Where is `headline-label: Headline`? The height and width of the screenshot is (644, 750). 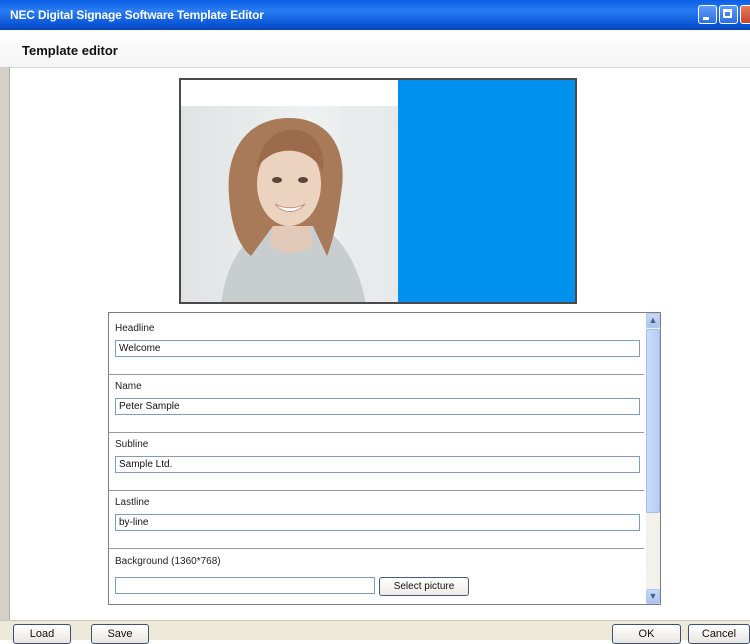
headline-label: Headline is located at coordinates (135, 328).